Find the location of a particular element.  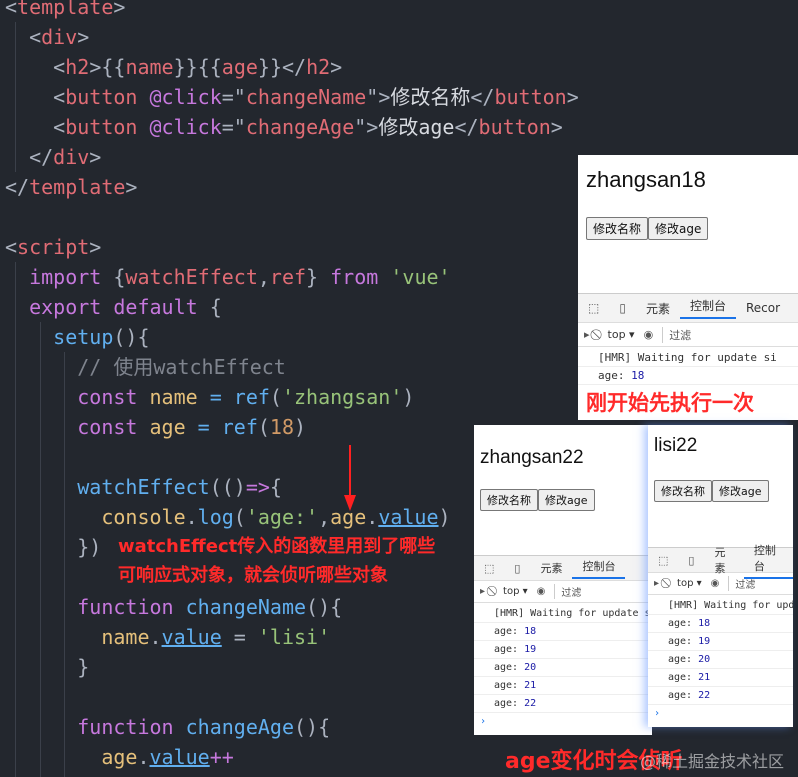

code-line: // 使用watchEffect is located at coordinates (292, 367).